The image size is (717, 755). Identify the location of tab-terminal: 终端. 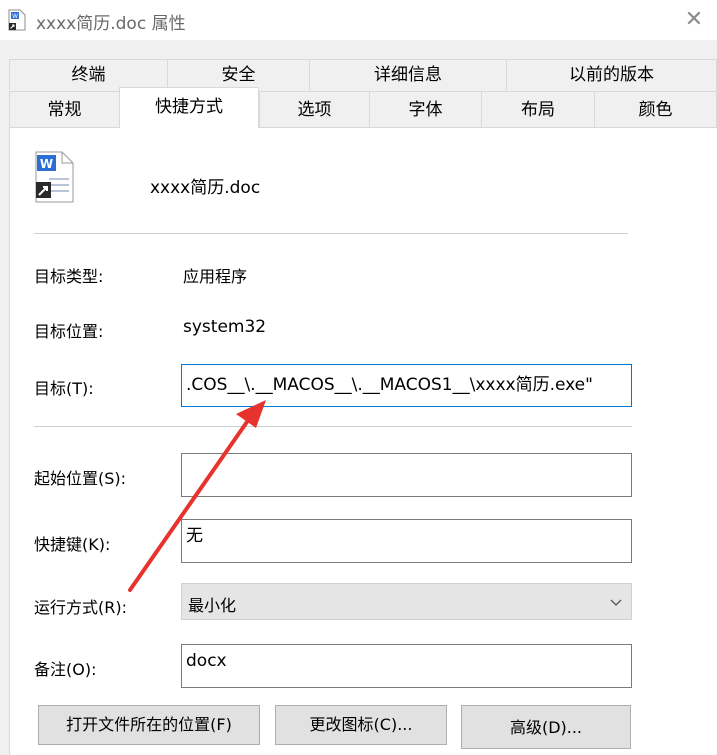
(88, 74).